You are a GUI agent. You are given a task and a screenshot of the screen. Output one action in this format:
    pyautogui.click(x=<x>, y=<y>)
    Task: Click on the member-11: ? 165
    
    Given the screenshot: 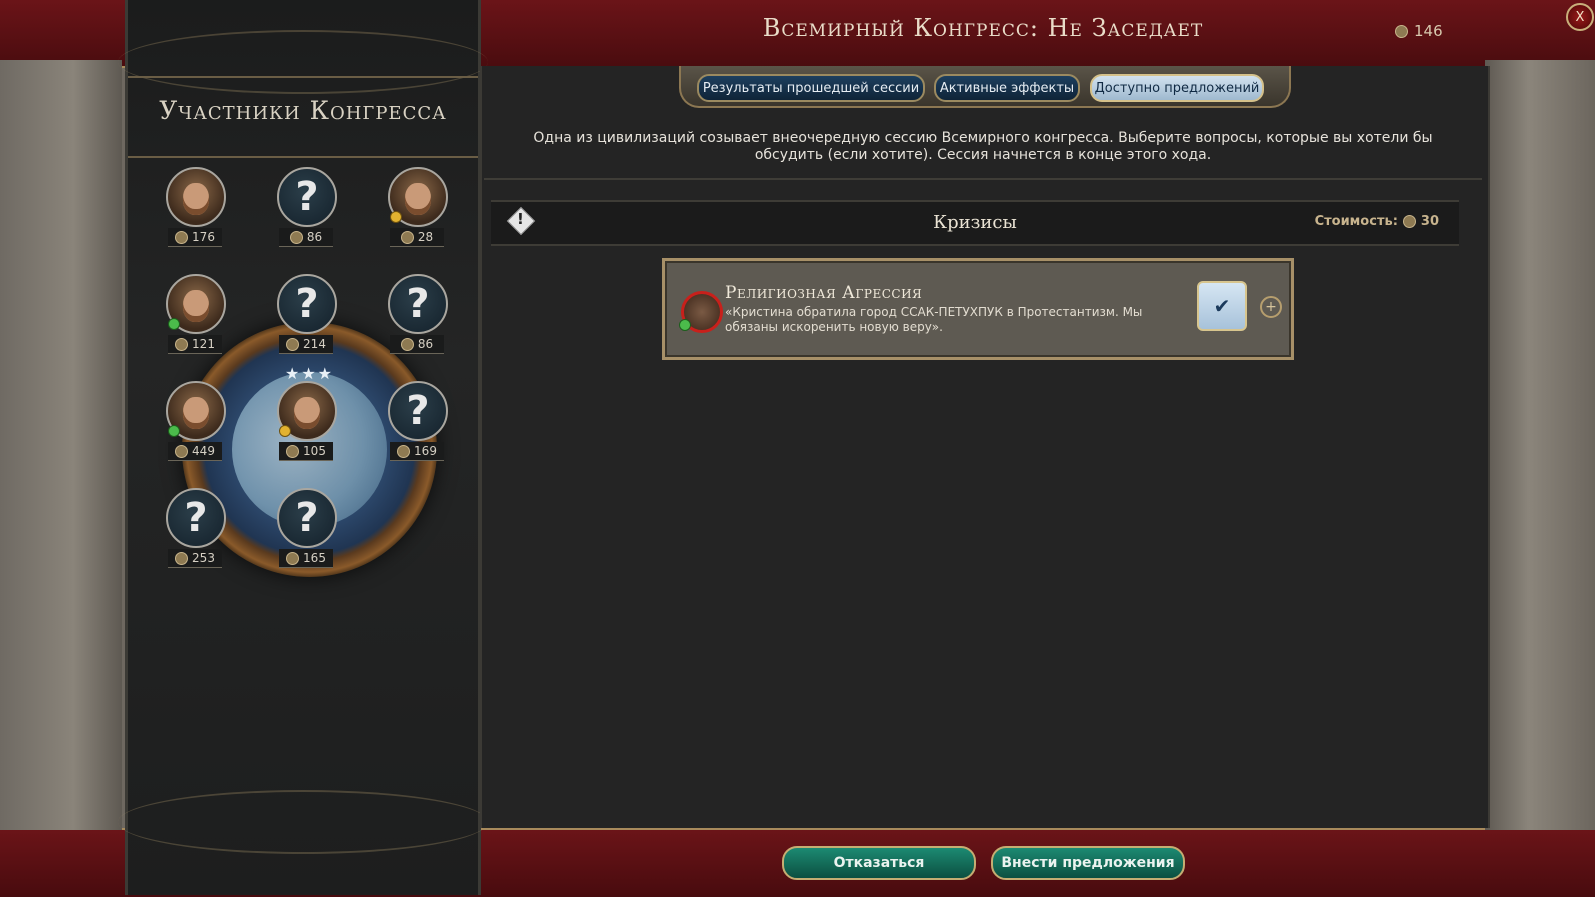 What is the action you would take?
    pyautogui.click(x=307, y=532)
    